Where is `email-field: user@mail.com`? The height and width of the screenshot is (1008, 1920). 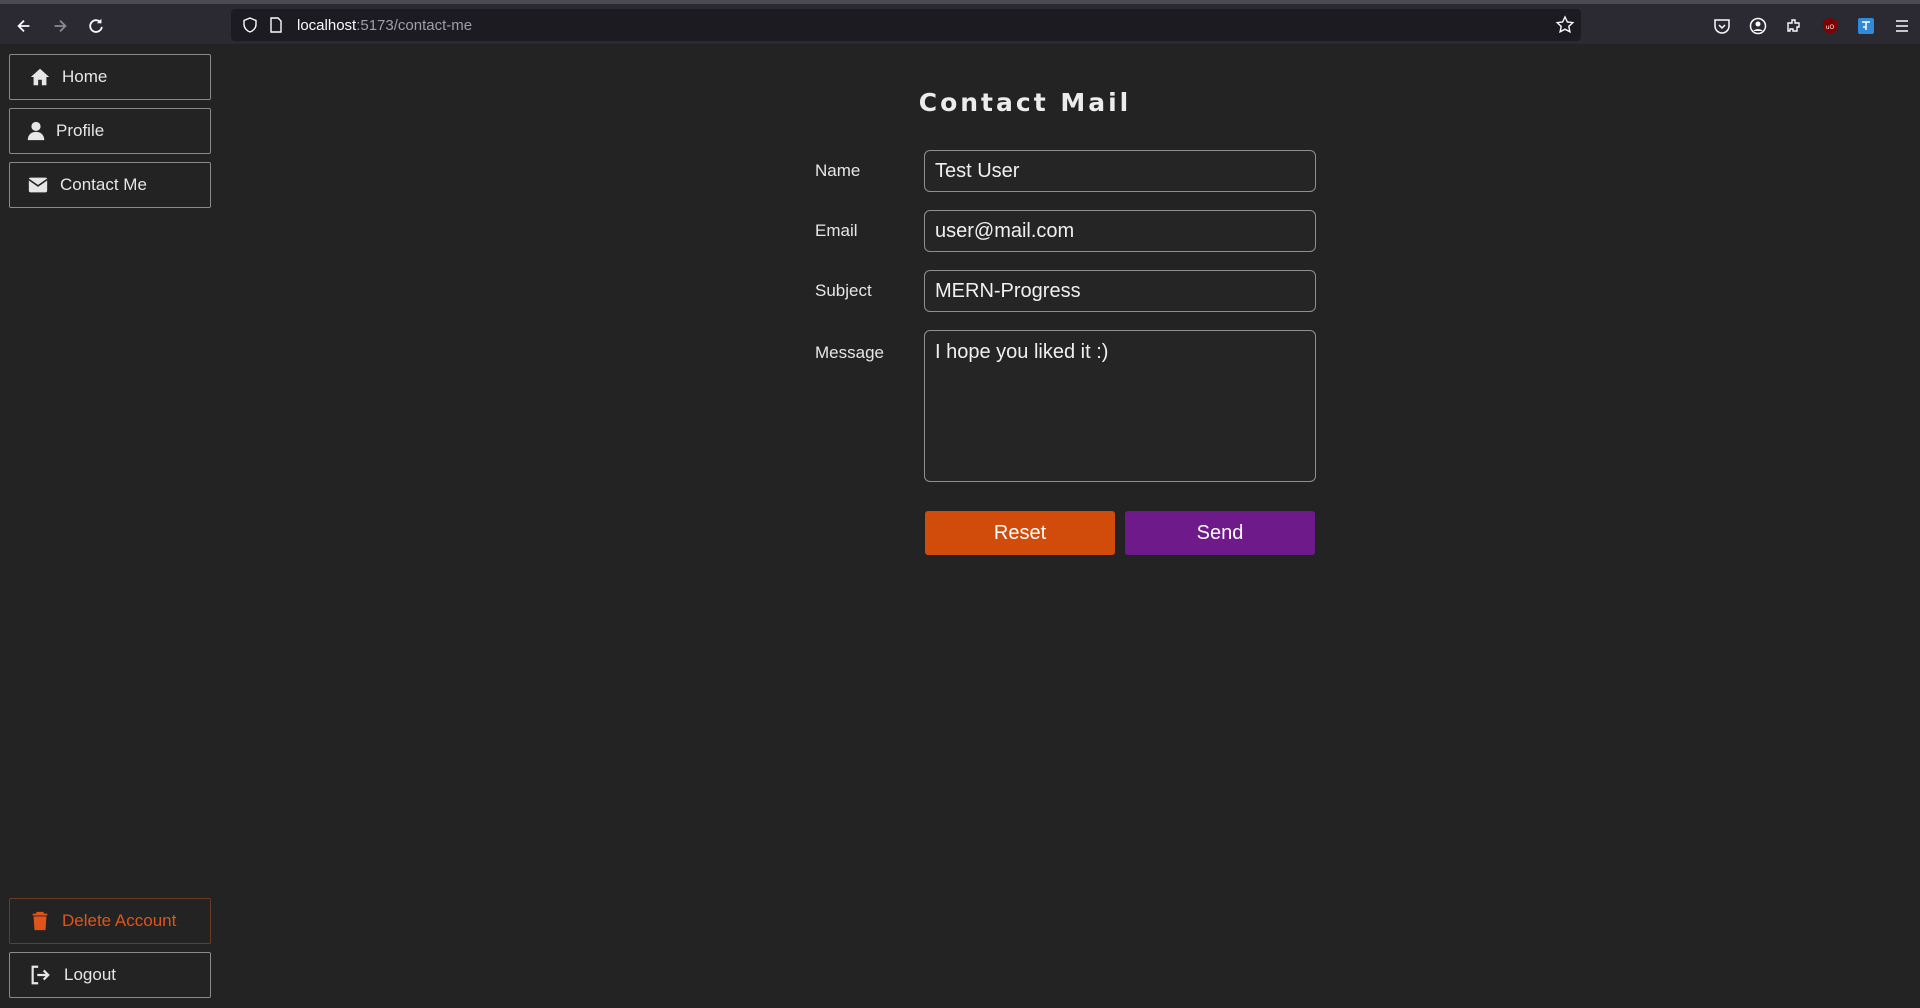
email-field: user@mail.com is located at coordinates (1120, 231).